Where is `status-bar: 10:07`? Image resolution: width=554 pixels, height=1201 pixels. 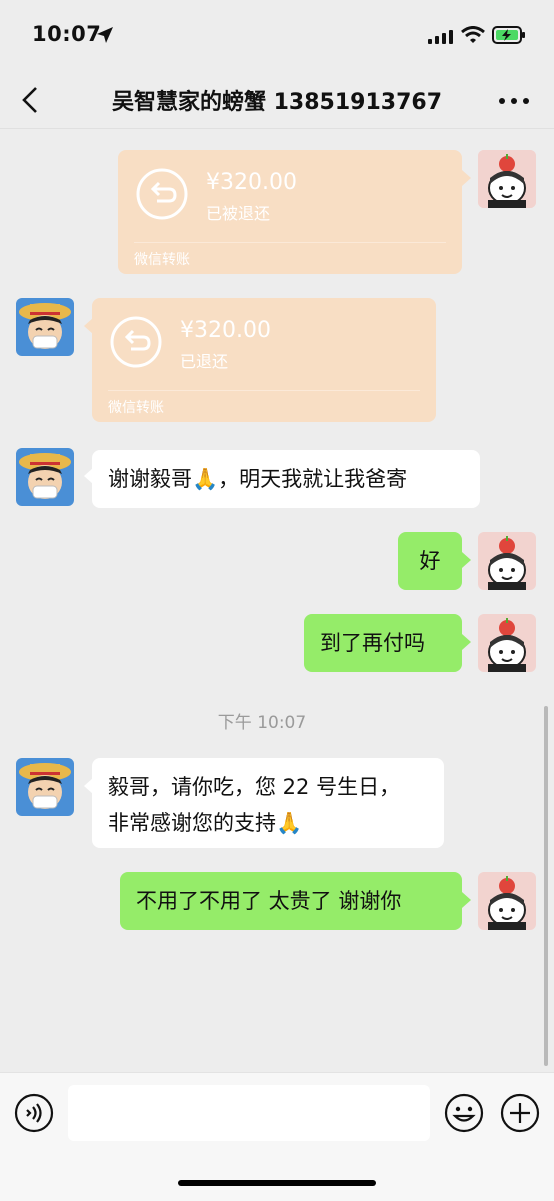 status-bar: 10:07 is located at coordinates (277, 35).